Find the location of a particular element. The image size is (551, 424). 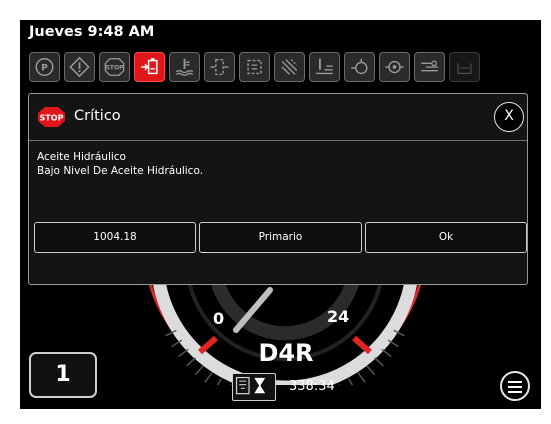

engine-icon is located at coordinates (359, 67).